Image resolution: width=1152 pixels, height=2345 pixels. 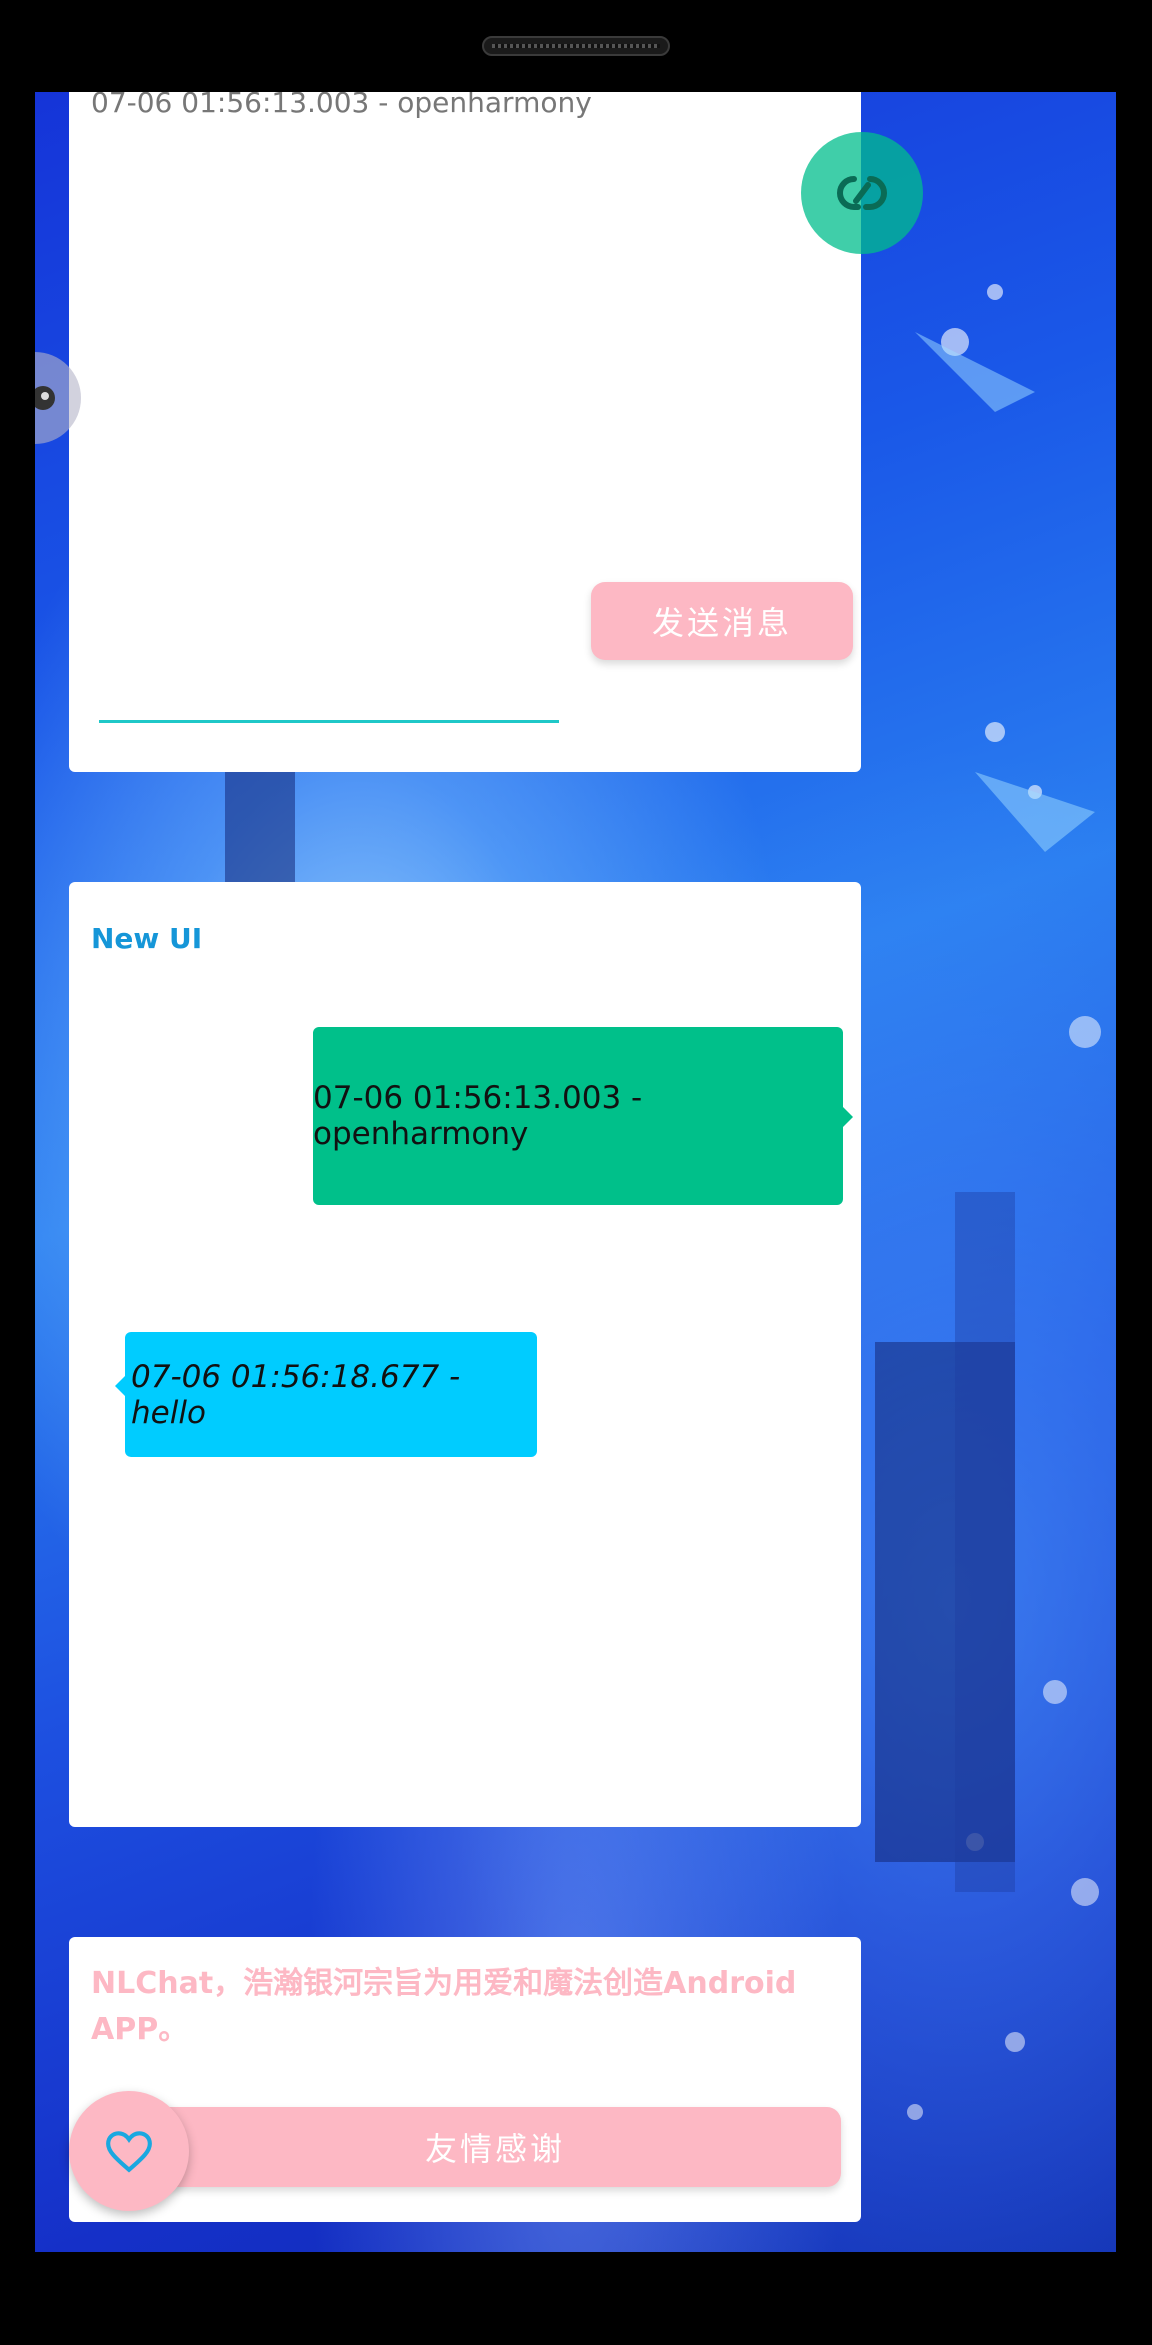 What do you see at coordinates (465, 2079) in the screenshot?
I see `about-card: NLChat，浩瀚银河宗旨为用爱和魔法创造Android APP。 友情感谢` at bounding box center [465, 2079].